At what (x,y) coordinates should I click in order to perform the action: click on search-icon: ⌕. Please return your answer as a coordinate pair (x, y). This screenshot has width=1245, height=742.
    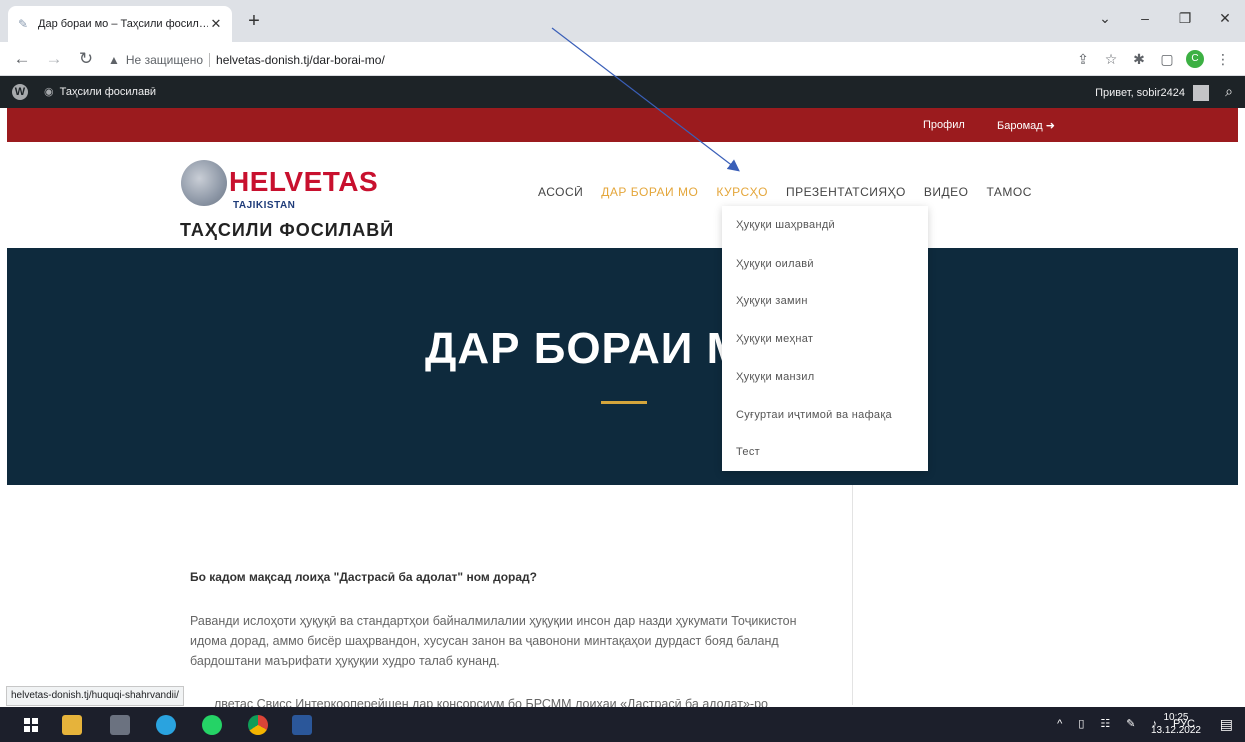
    Looking at the image, I should click on (1229, 91).